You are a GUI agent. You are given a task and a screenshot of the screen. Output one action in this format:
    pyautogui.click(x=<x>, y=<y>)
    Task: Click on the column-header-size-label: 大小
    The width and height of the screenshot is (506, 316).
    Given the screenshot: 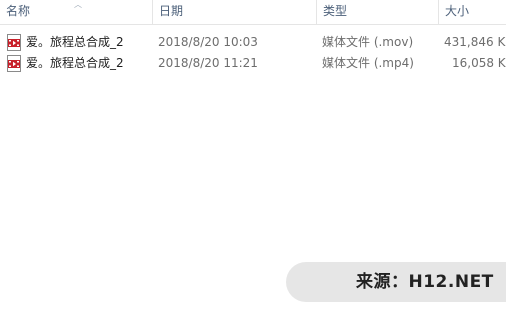 What is the action you would take?
    pyautogui.click(x=457, y=11)
    